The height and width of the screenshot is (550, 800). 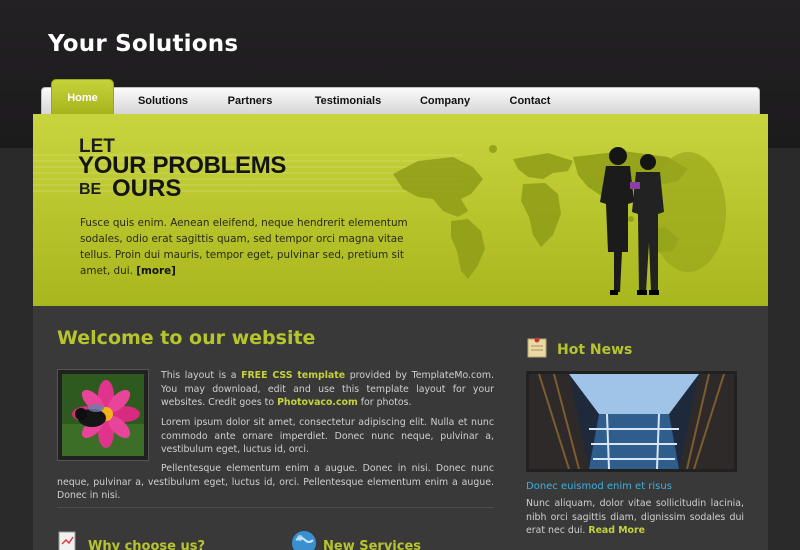 I want to click on flower-bee-image, so click(x=103, y=415).